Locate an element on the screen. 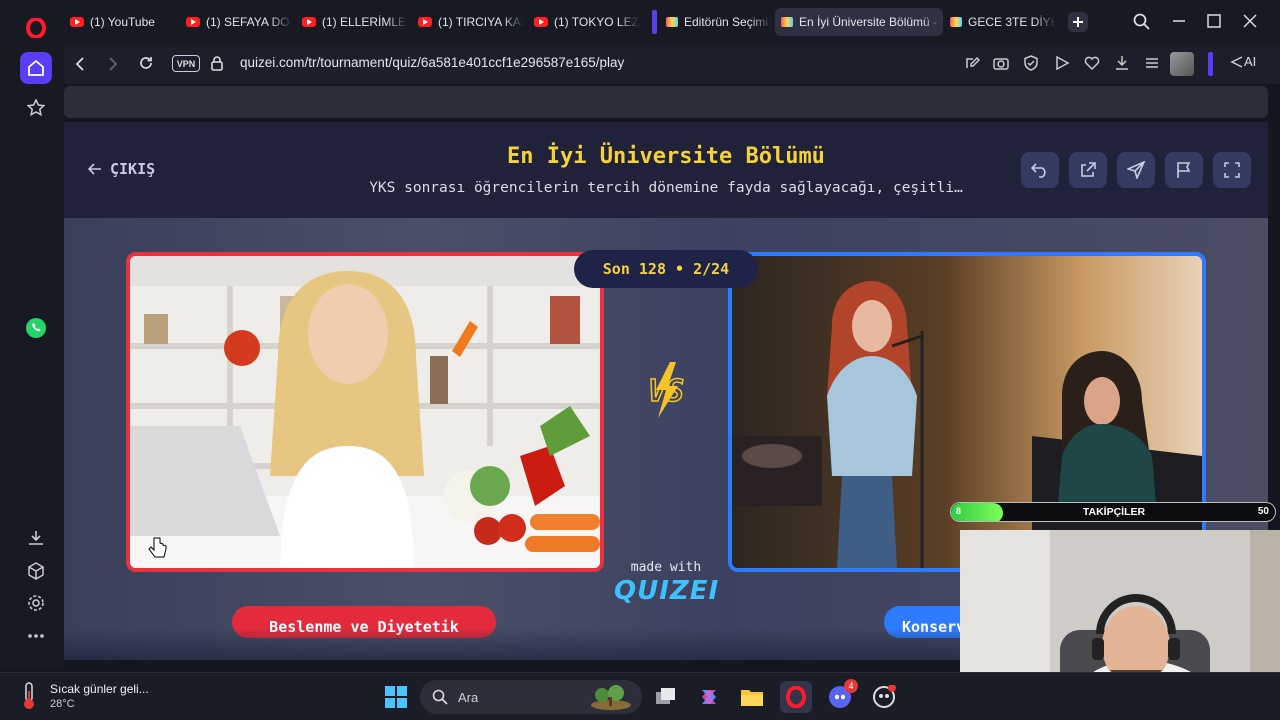 The height and width of the screenshot is (720, 1280). app-icon is located at coordinates (884, 696).